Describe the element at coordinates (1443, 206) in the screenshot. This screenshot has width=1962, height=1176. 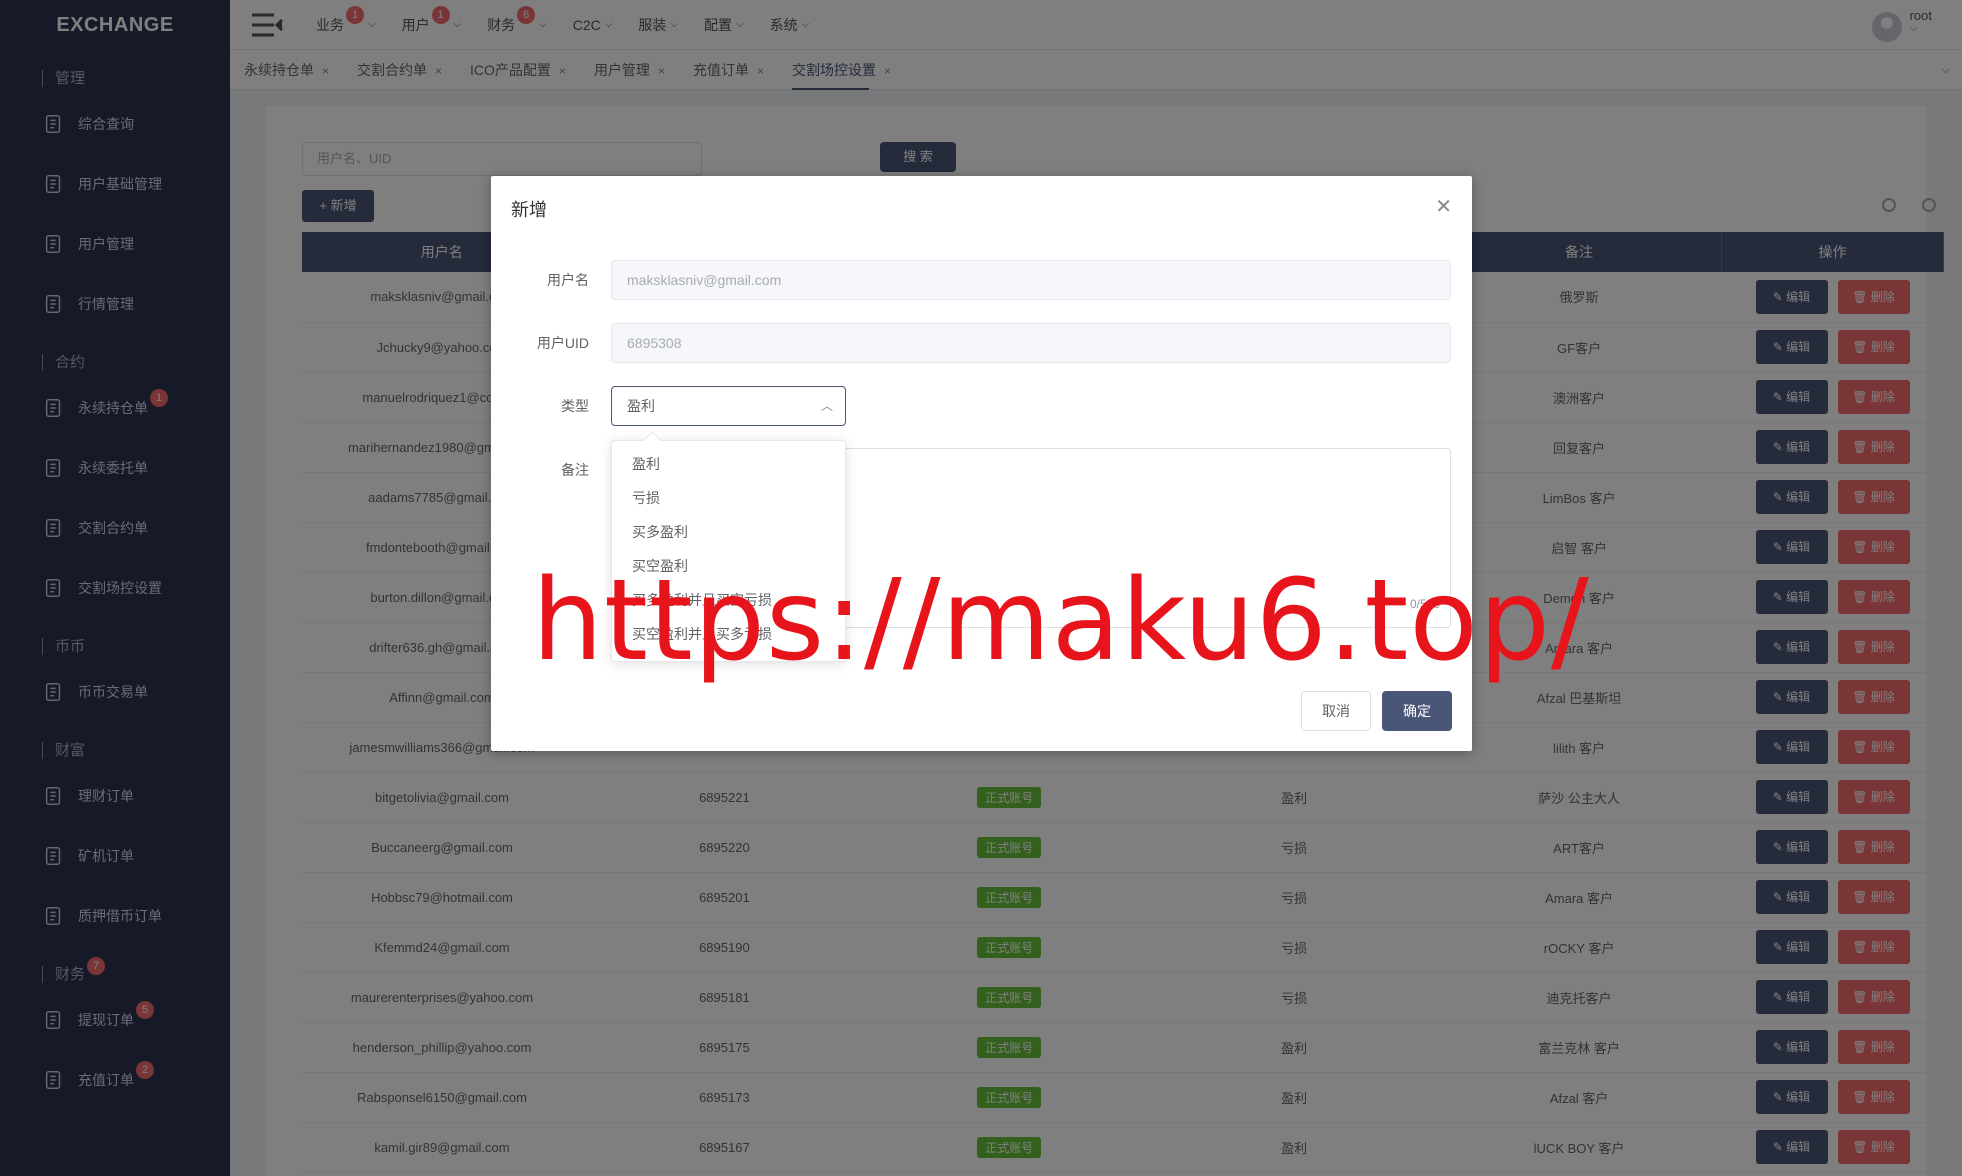
I see `close-icon: ✕` at that location.